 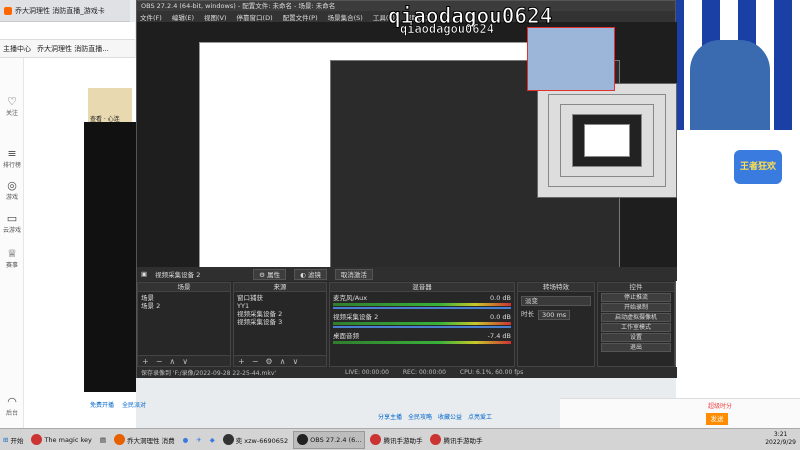 I want to click on menu-view: 视图(V), so click(x=215, y=17).